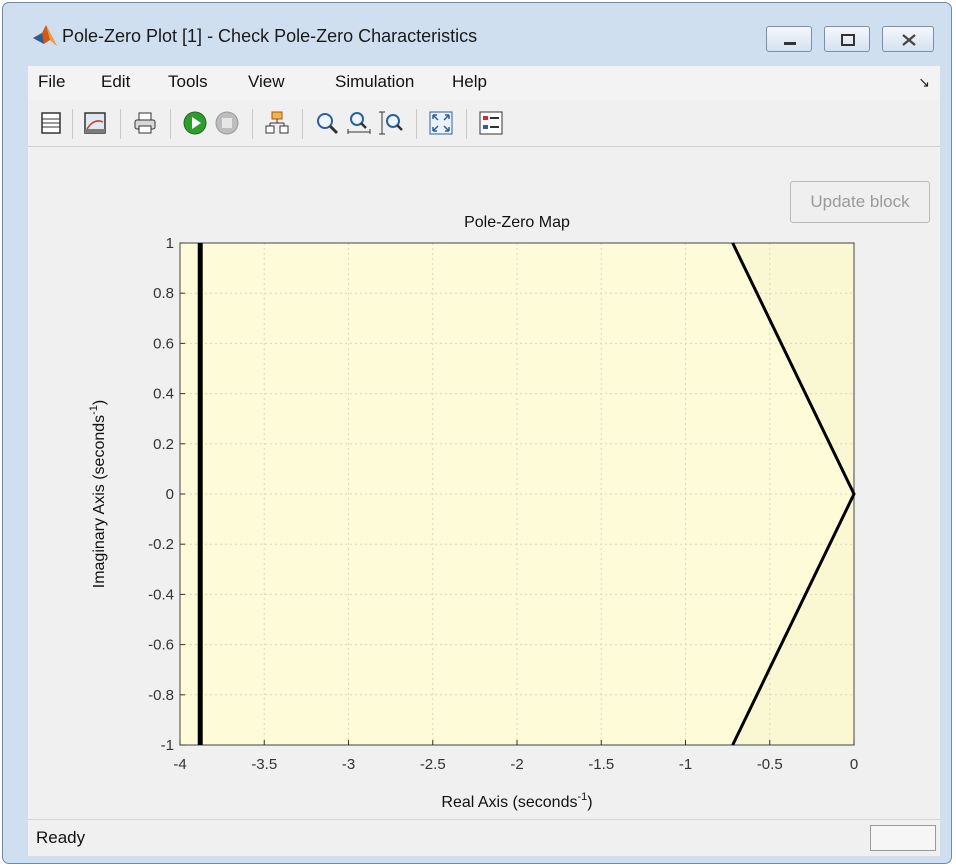  I want to click on y-tick-label: -0.6, so click(161, 645).